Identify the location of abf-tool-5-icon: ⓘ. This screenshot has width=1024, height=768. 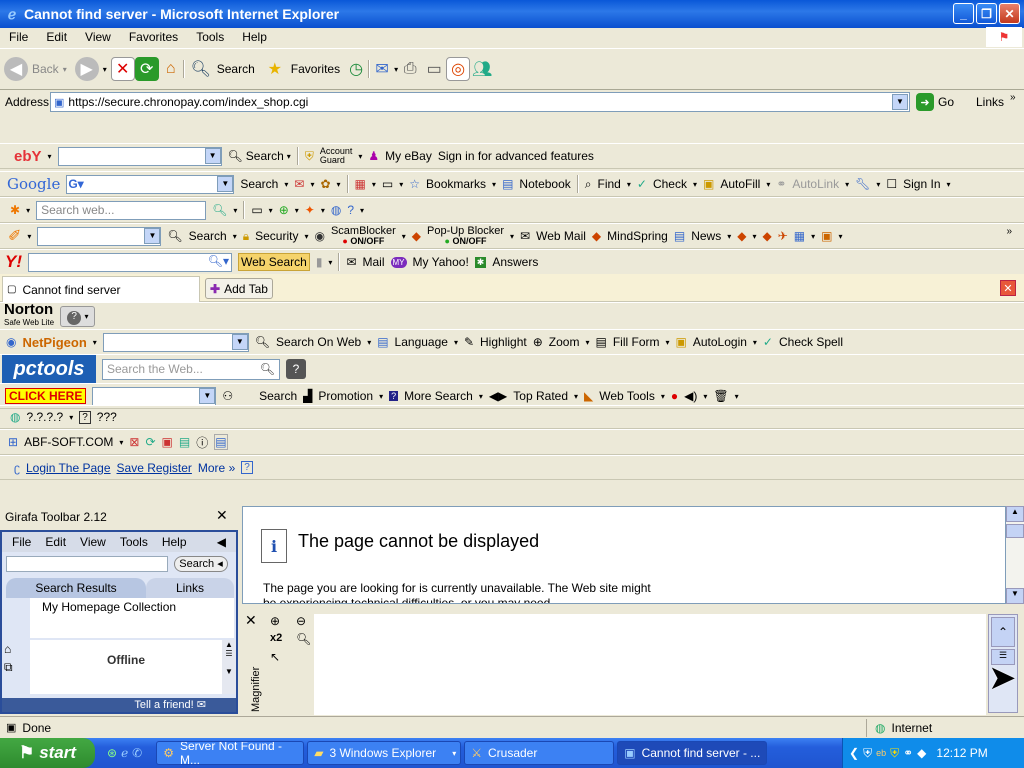
(202, 442).